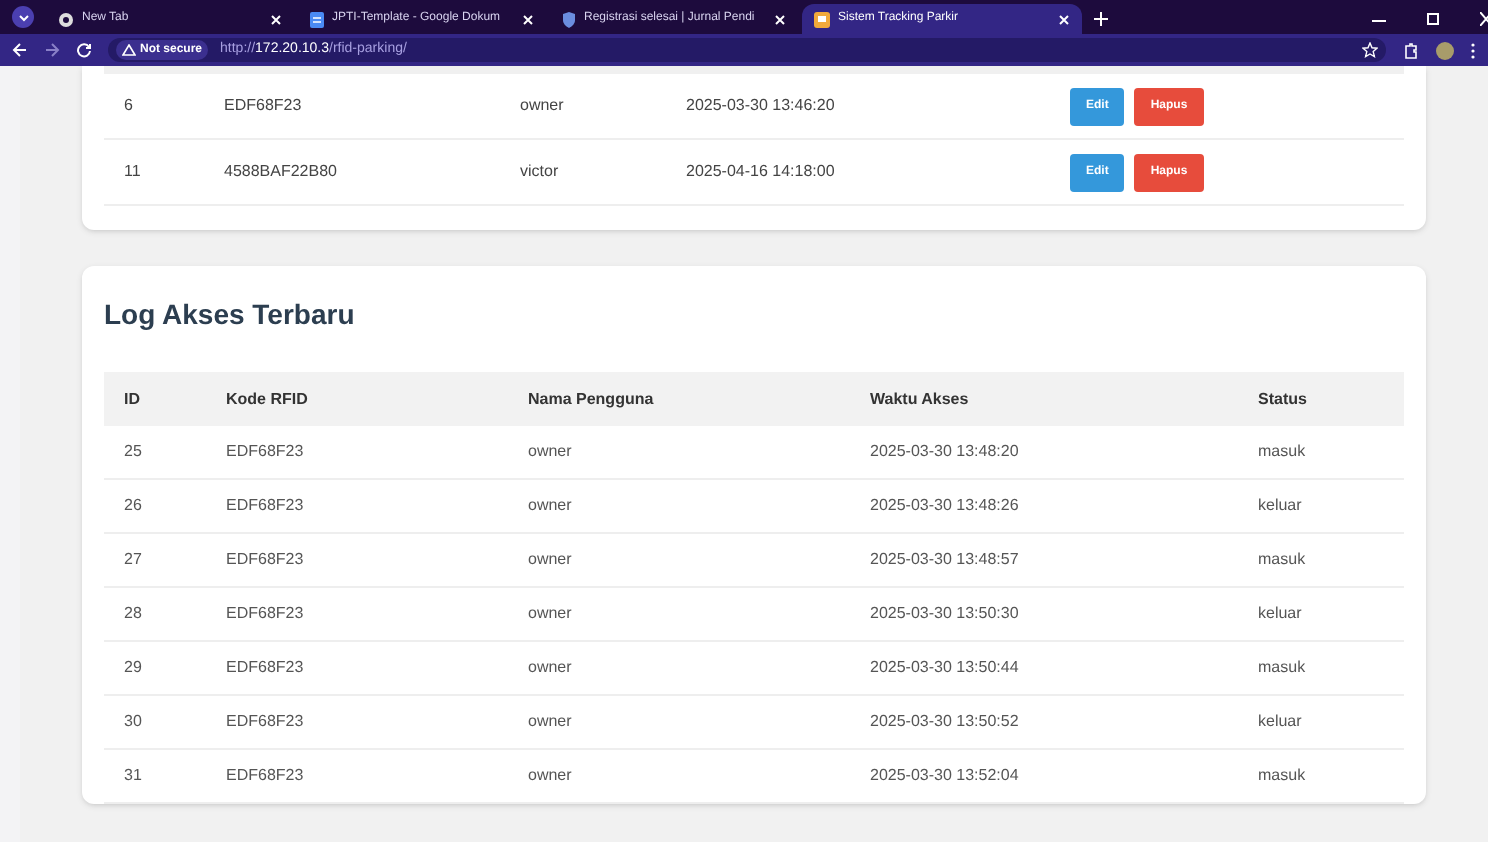  I want to click on profile-avatar, so click(1445, 50).